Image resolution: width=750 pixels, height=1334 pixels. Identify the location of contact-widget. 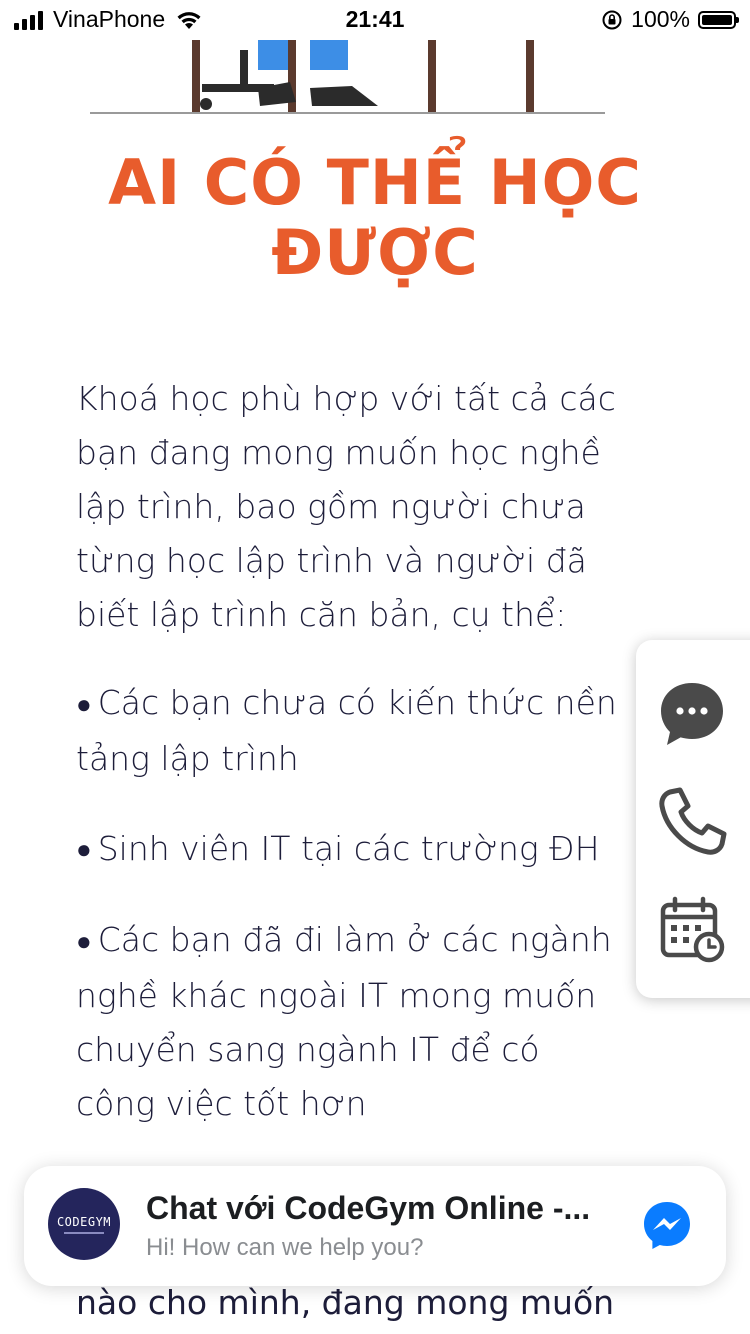
(693, 819).